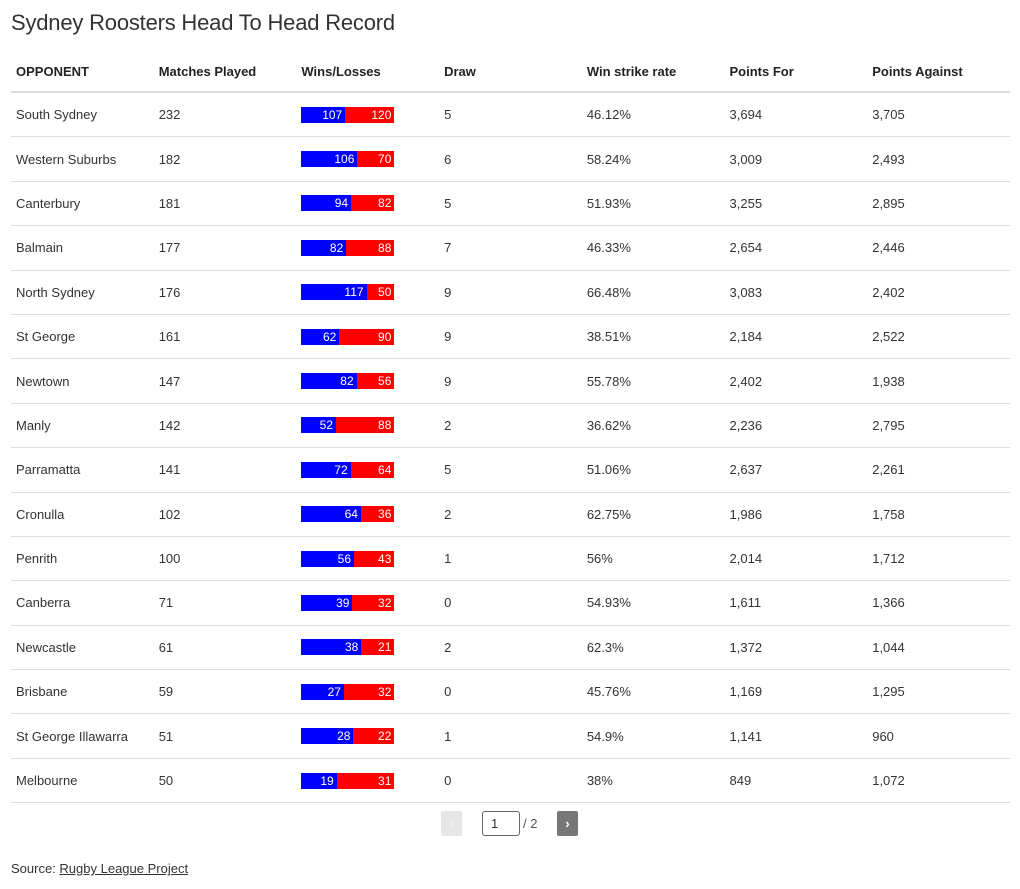 The height and width of the screenshot is (889, 1020). I want to click on table-row: Balmain 177 82 88 7 46.33% 2,654 2,446, so click(510, 248).